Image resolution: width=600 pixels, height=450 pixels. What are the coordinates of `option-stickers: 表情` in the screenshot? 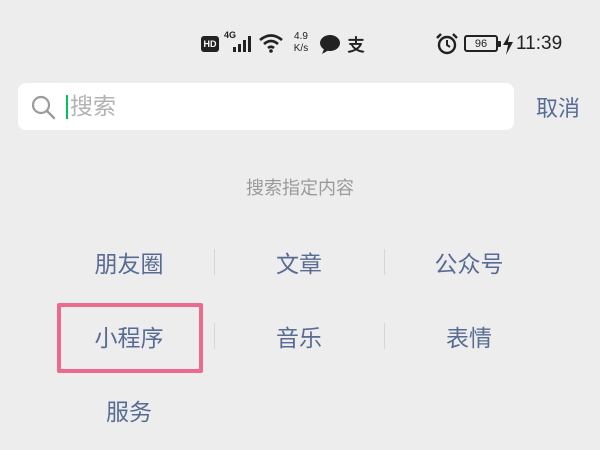 It's located at (469, 336).